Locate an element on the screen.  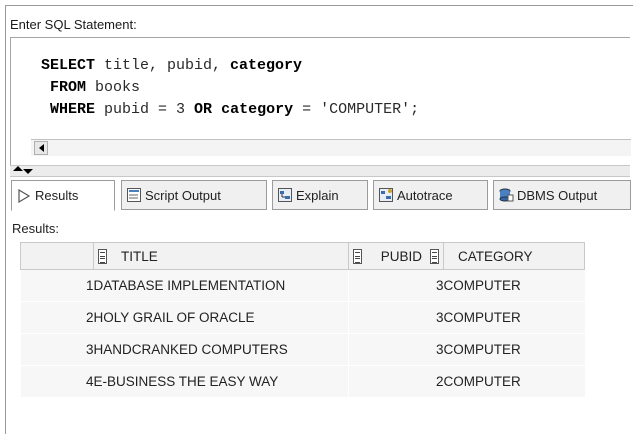
editor-horizontal-scrollbar is located at coordinates (331, 147).